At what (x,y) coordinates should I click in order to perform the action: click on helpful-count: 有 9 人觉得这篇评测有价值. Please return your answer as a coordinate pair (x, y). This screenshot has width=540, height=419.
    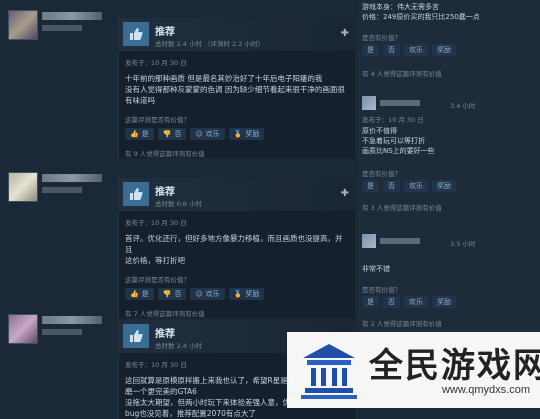
    Looking at the image, I should click on (165, 154).